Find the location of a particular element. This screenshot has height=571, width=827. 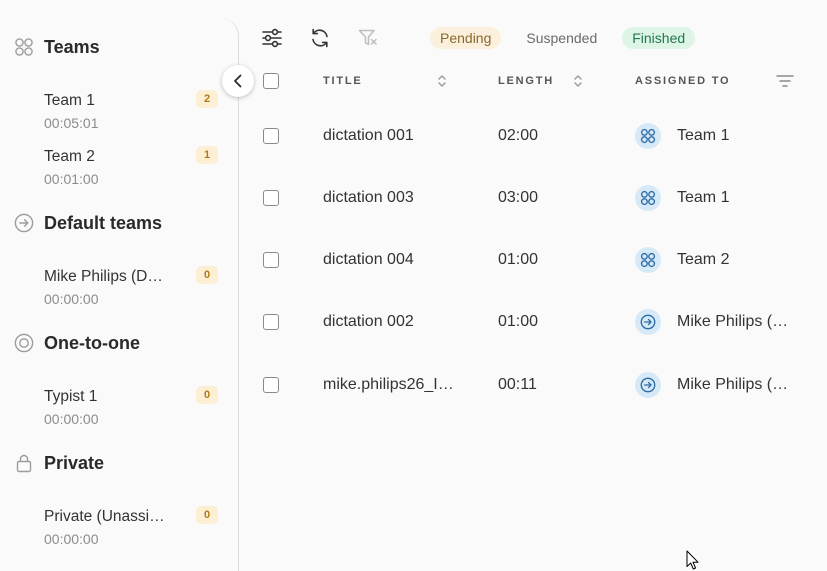

status-filter-pending: Pending is located at coordinates (466, 38).